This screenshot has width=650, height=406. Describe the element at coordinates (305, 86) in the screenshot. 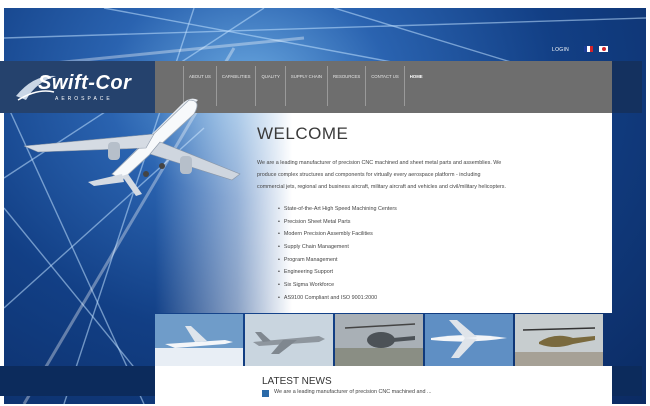

I see `nav-item-supply-chain: SUPPLY CHAIN` at that location.